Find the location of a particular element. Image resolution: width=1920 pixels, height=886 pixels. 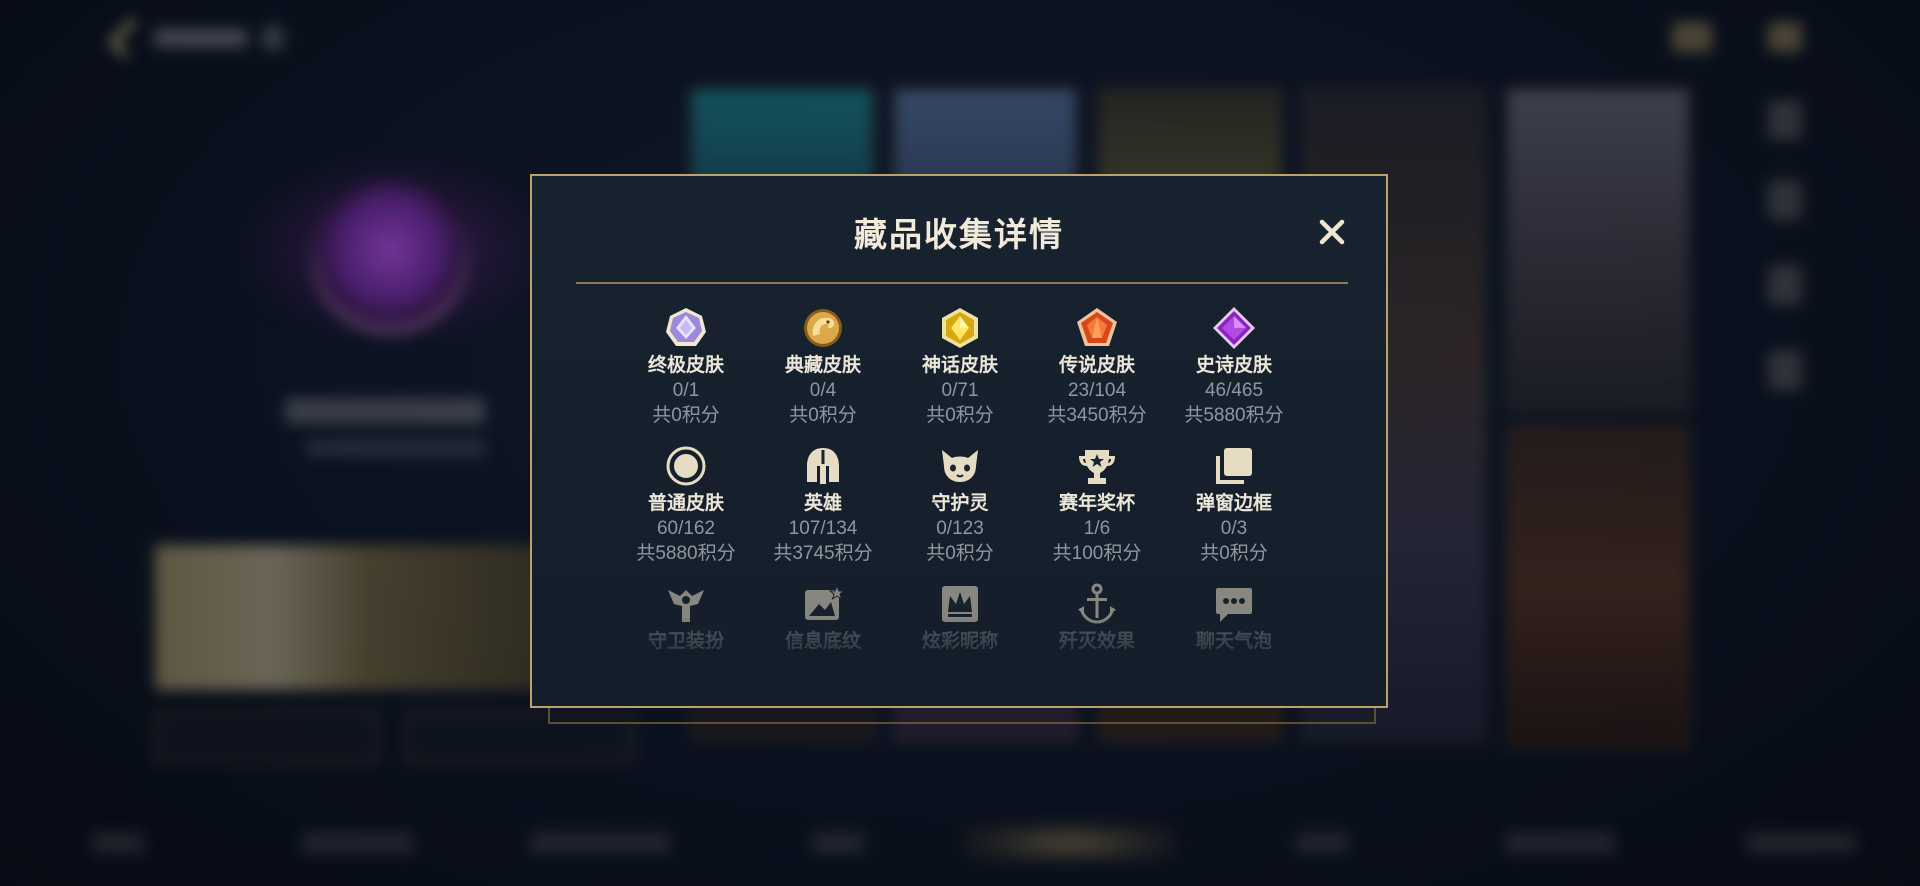

collection-item: 歼灭效果 is located at coordinates (1097, 618).